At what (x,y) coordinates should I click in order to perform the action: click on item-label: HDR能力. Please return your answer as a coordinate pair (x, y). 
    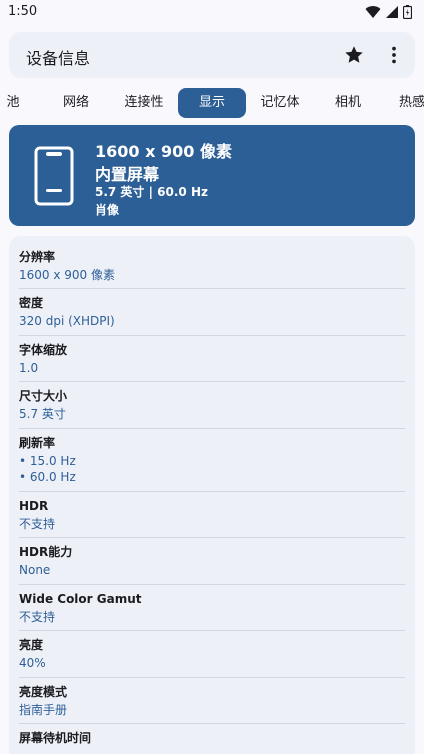
    Looking at the image, I should click on (46, 552).